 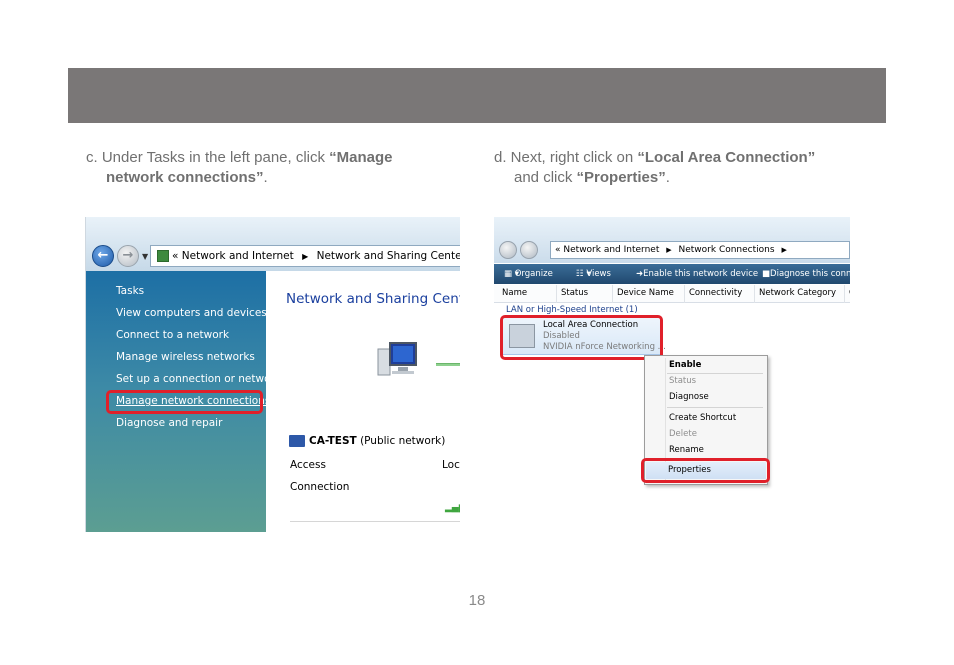 I want to click on group-label: LAN or High-Speed Internet (1), so click(x=572, y=310).